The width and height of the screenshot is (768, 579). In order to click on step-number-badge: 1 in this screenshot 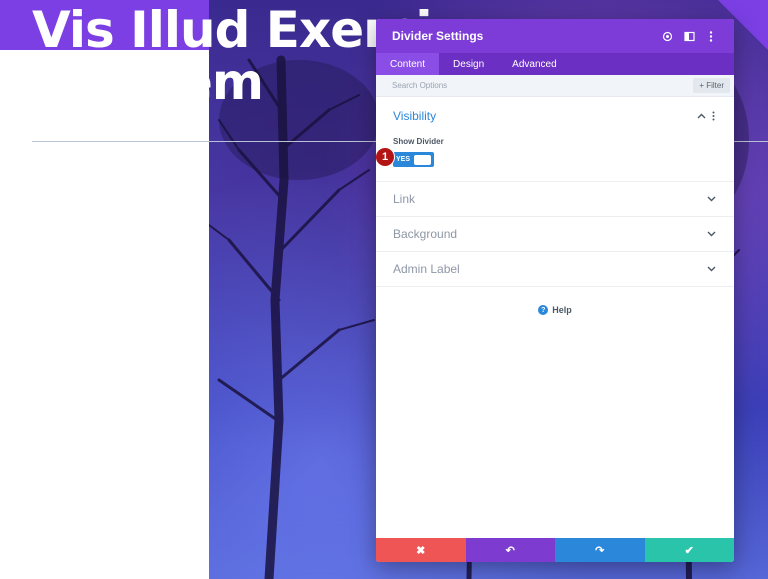, I will do `click(385, 157)`.